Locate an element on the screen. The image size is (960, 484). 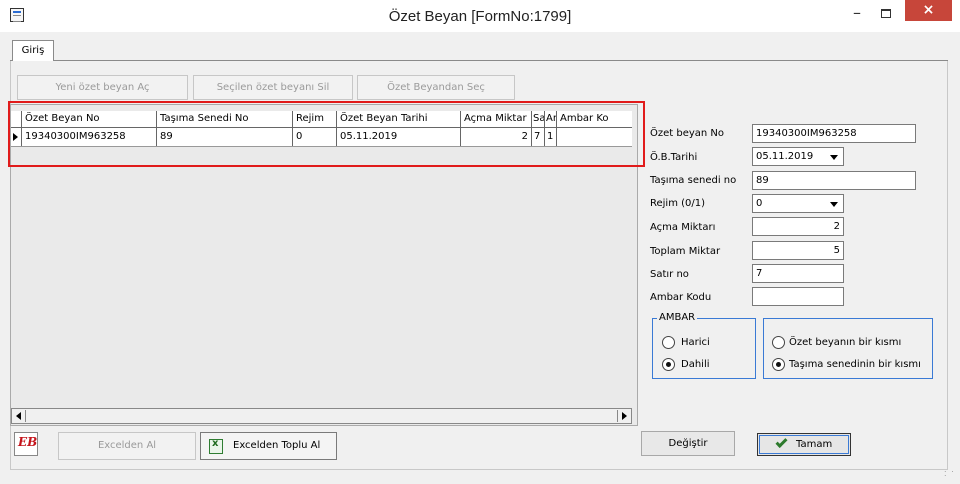
ozet-beyan-kismi-radio is located at coordinates (778, 342).